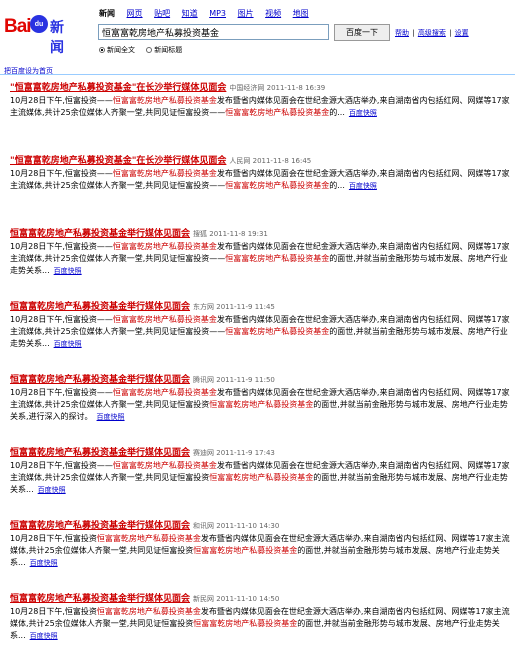  Describe the element at coordinates (257, 74) in the screenshot. I see `divider` at that location.